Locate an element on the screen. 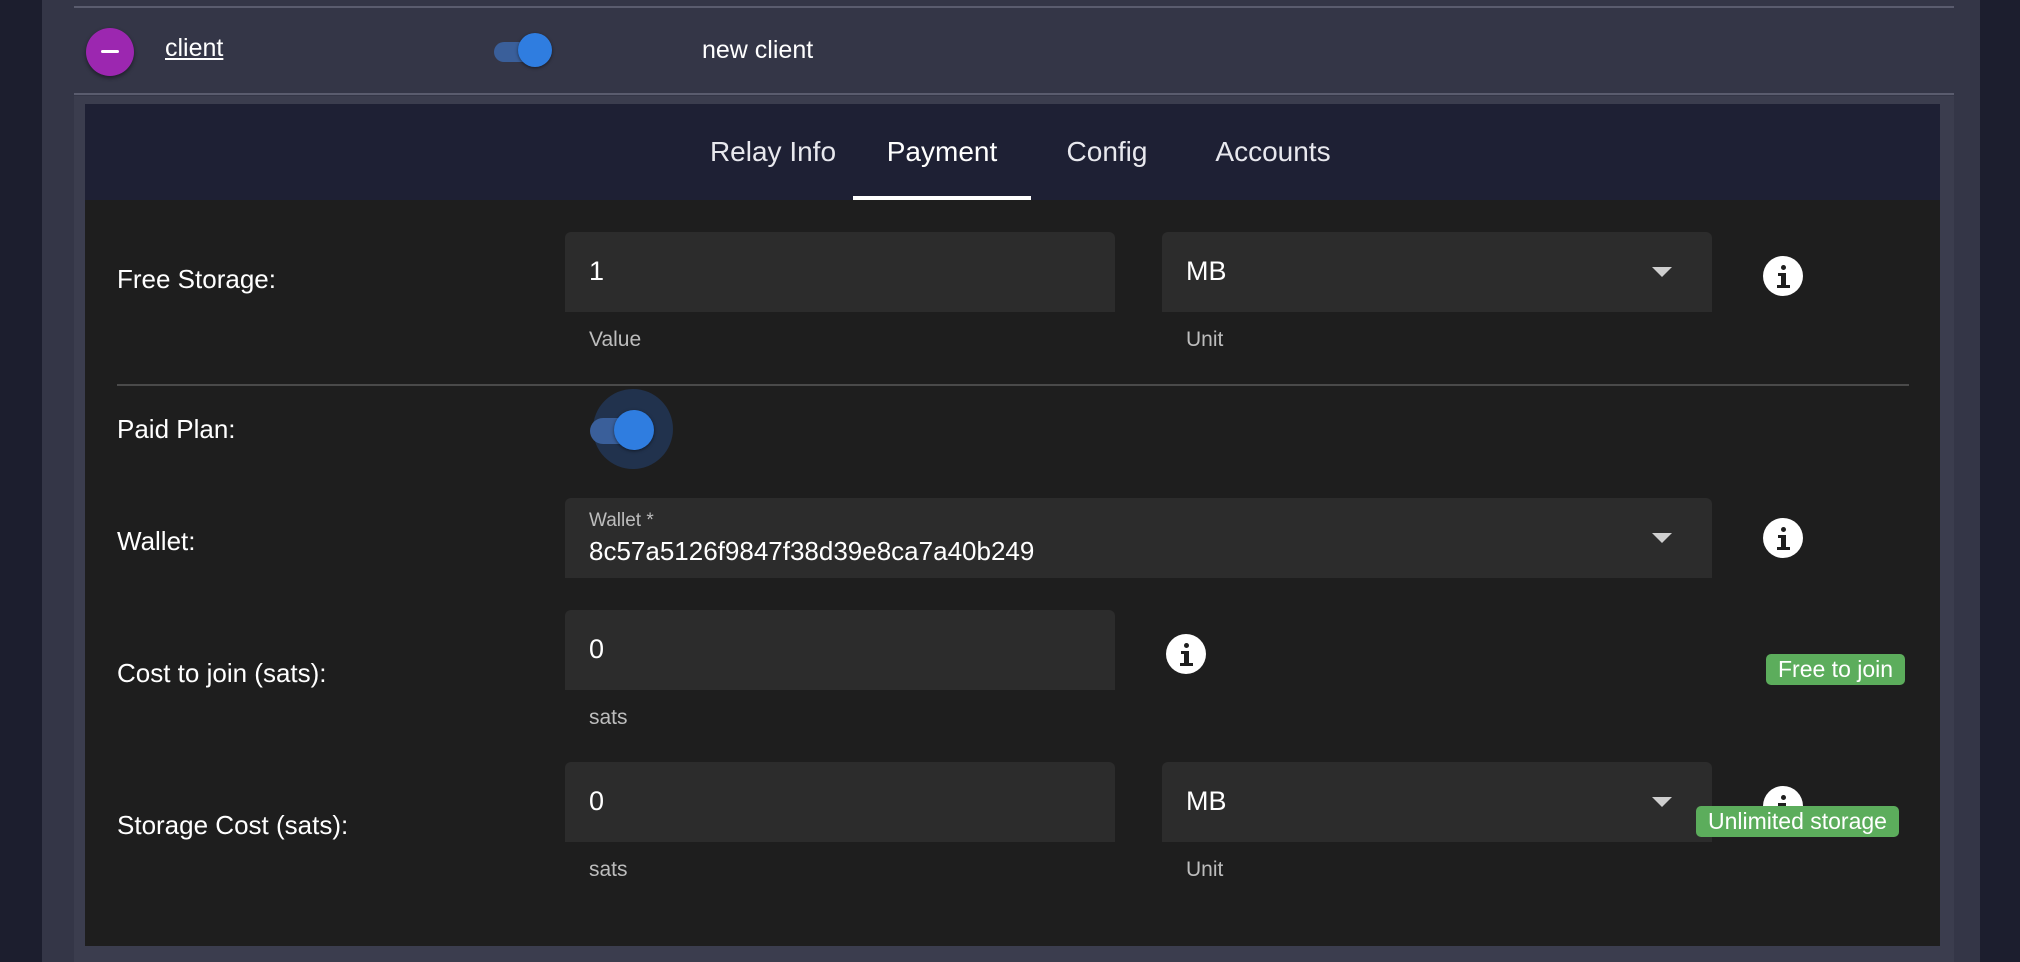 This screenshot has width=2020, height=962. cost-to-join-label: Cost to join (sats): is located at coordinates (222, 673).